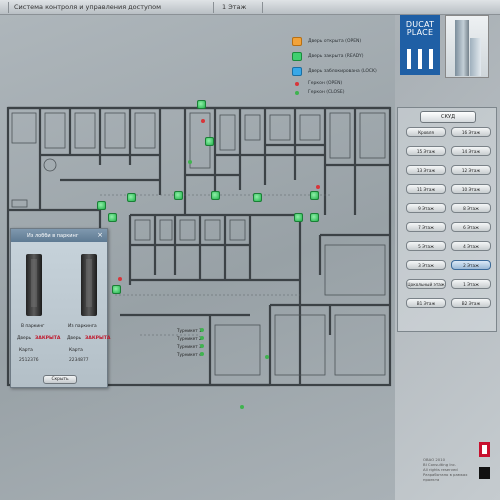 This screenshot has width=500, height=500. Describe the element at coordinates (471, 265) in the screenshot. I see `floor-button-active: 2 Этаж` at that location.